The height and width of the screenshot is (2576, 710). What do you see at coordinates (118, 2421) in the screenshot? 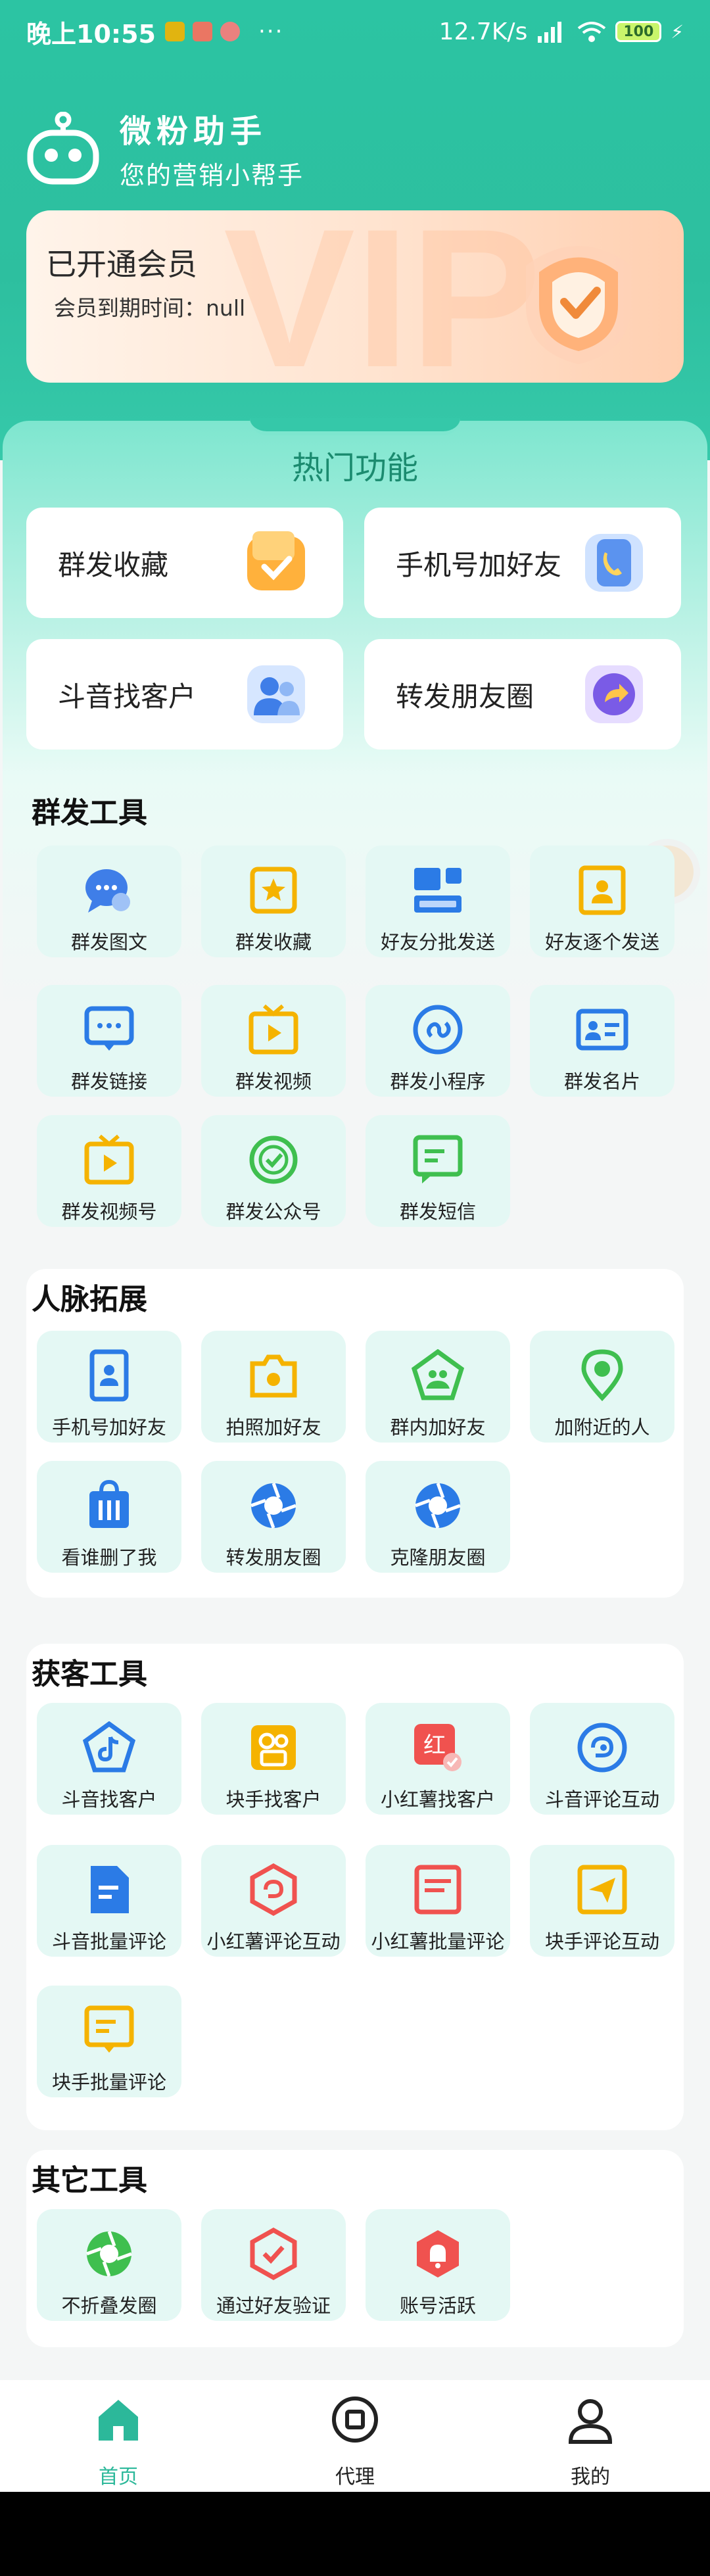
I see `home-icon` at bounding box center [118, 2421].